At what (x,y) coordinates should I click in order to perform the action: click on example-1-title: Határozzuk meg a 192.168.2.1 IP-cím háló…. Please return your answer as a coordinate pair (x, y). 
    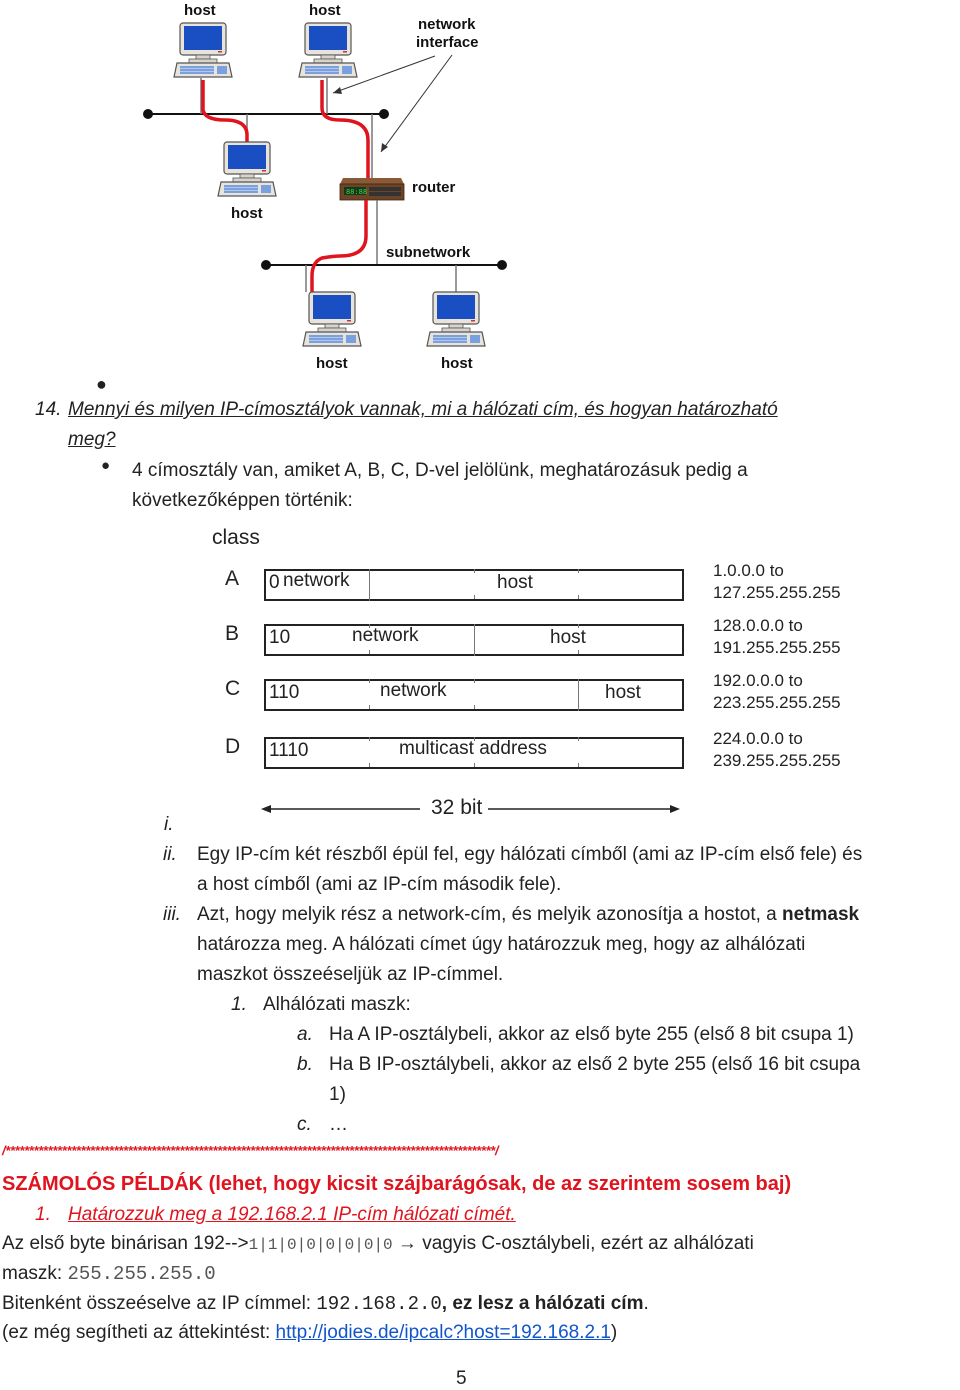
    Looking at the image, I should click on (292, 1214).